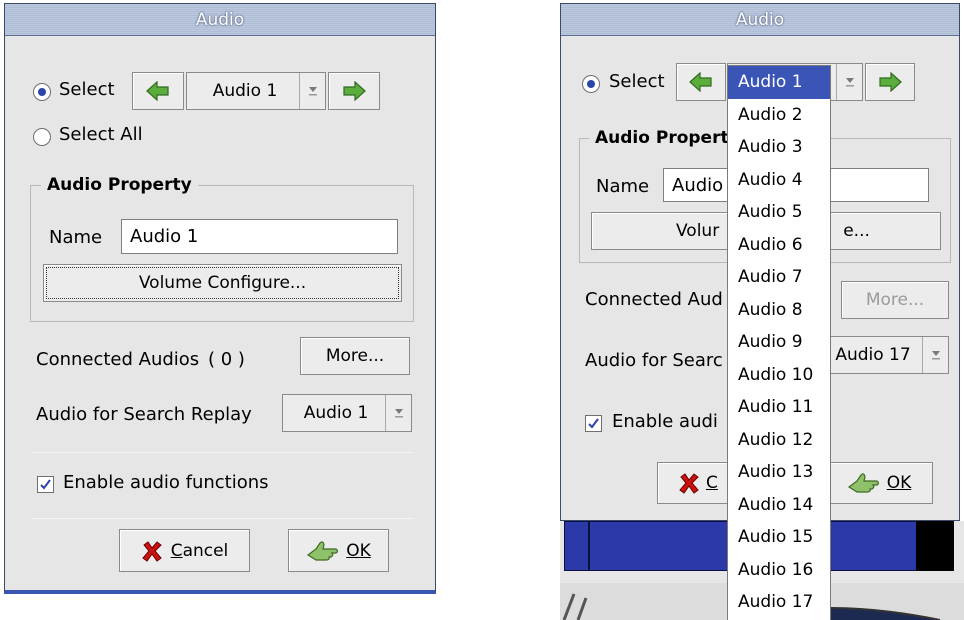 Image resolution: width=964 pixels, height=620 pixels. What do you see at coordinates (779, 570) in the screenshot?
I see `dropdown-option: Audio 16` at bounding box center [779, 570].